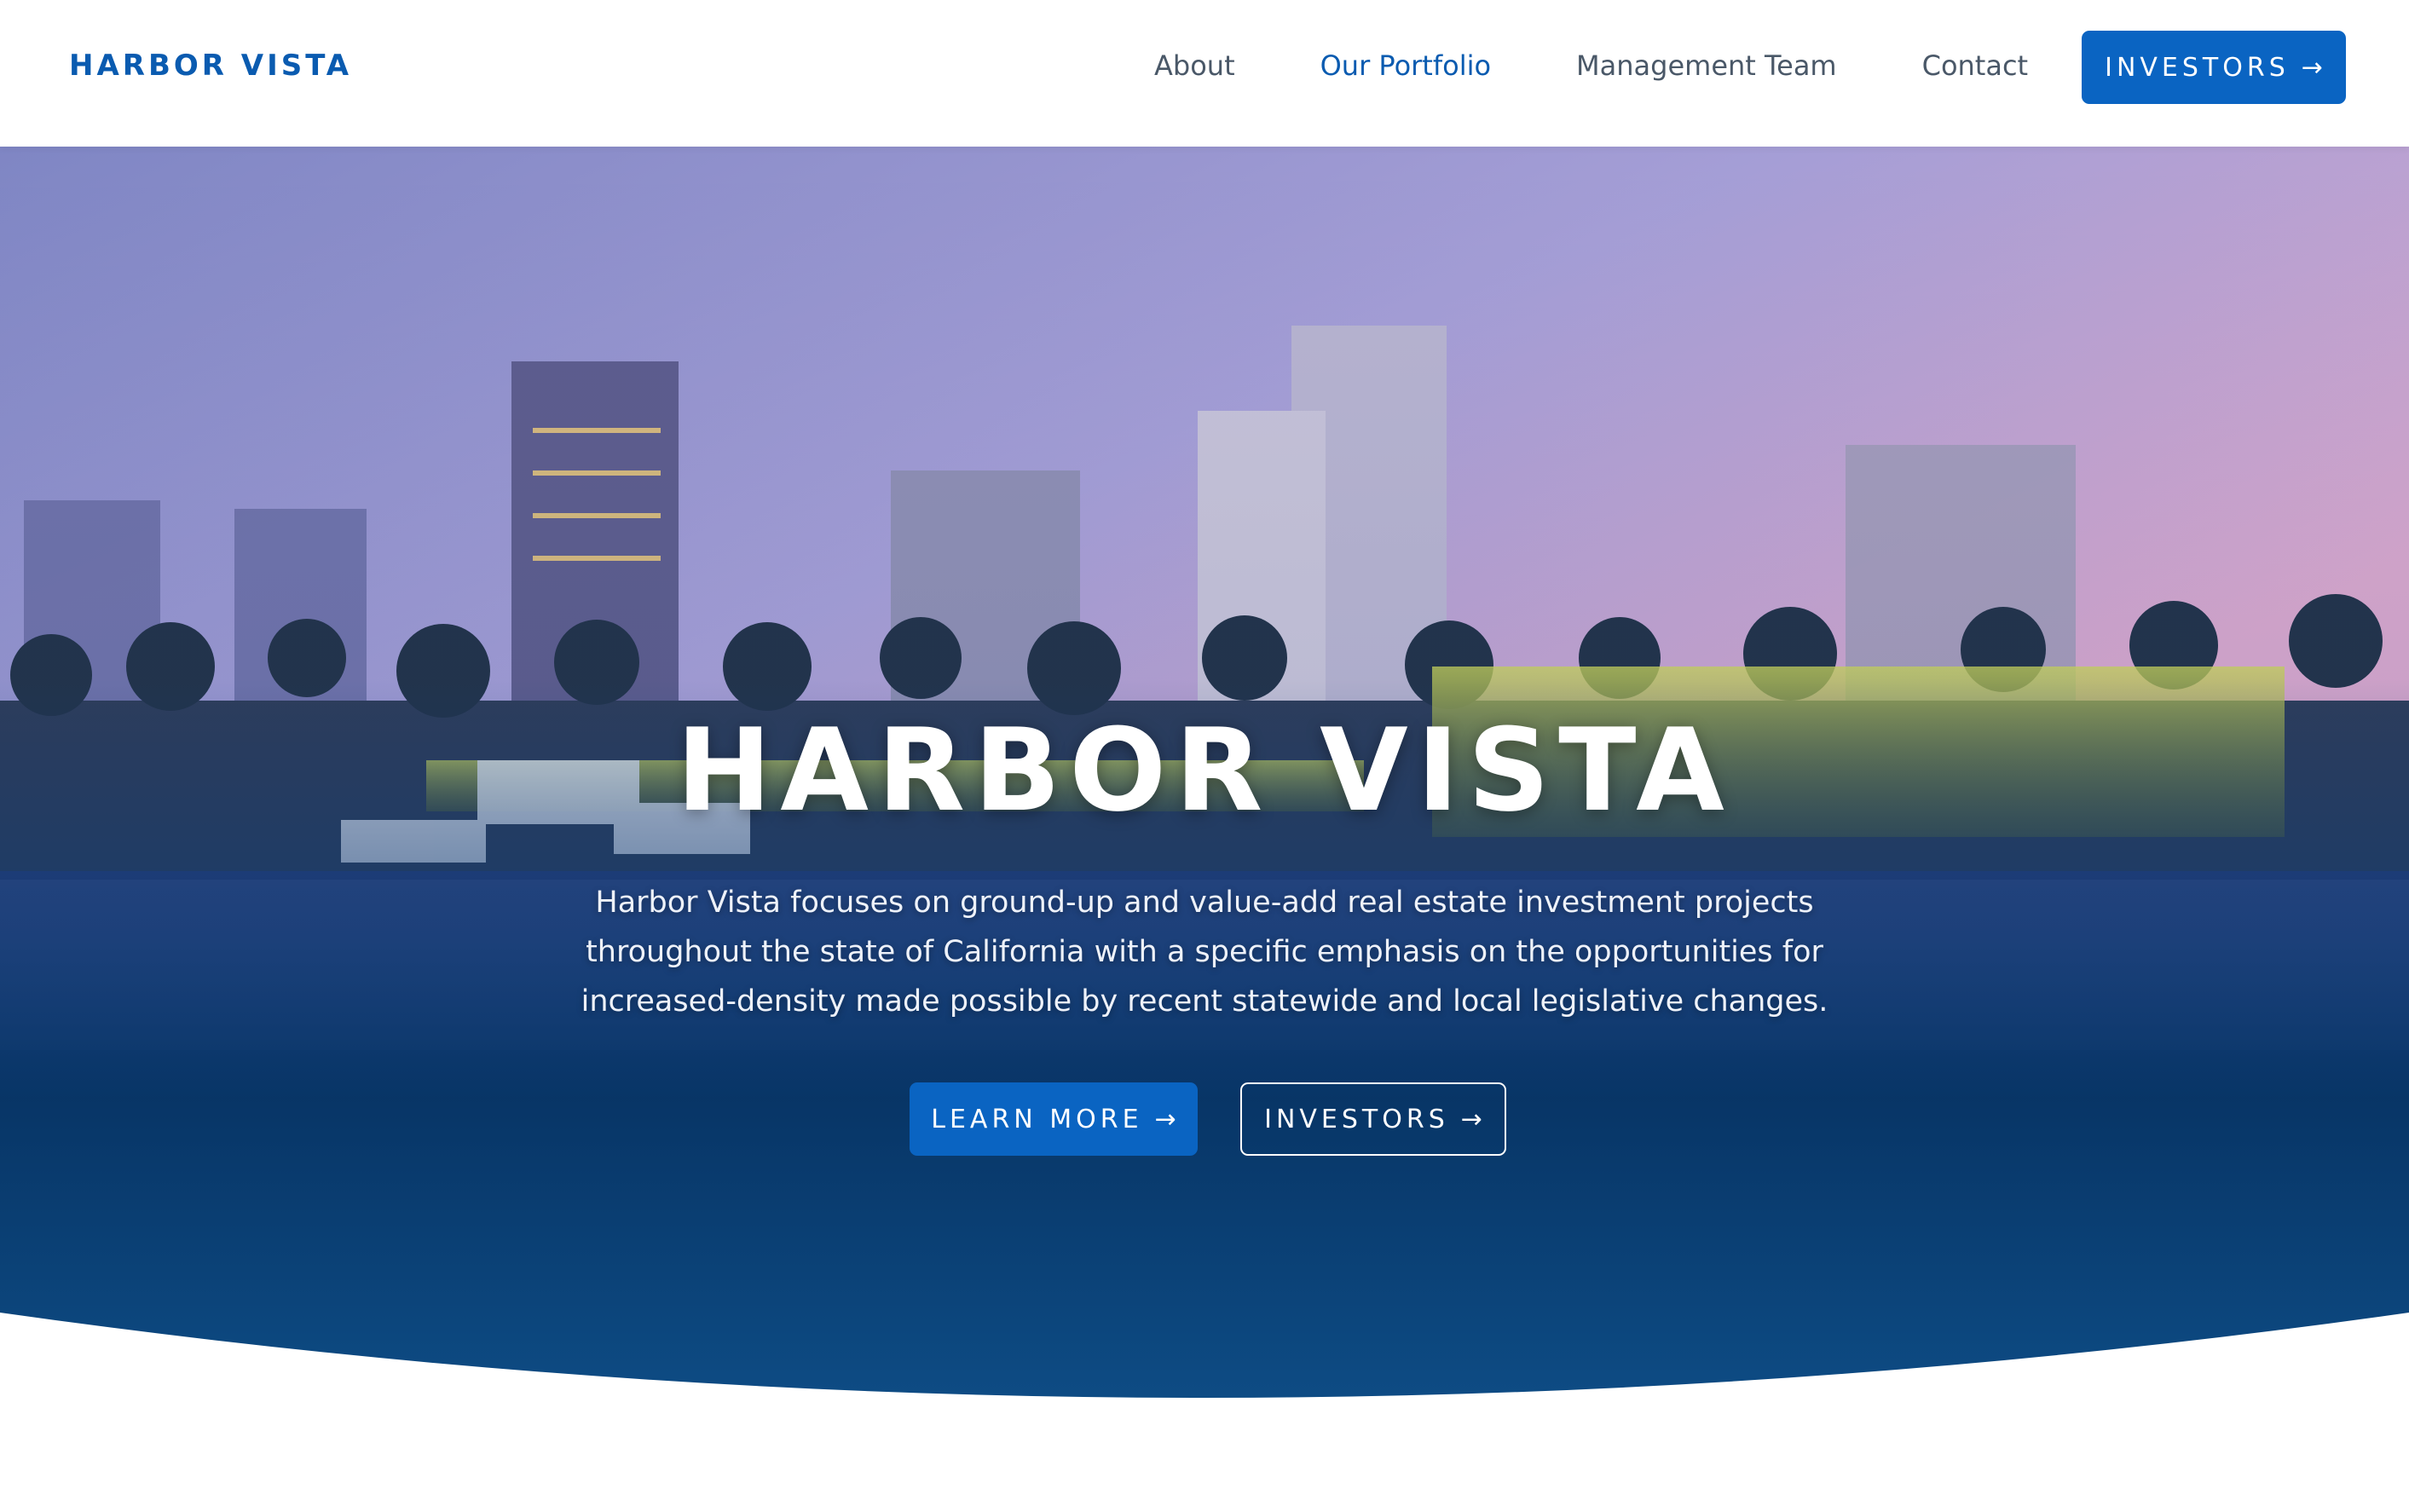 This screenshot has height=1512, width=2409. I want to click on learn-more-button: LEARN MORE →, so click(1054, 1119).